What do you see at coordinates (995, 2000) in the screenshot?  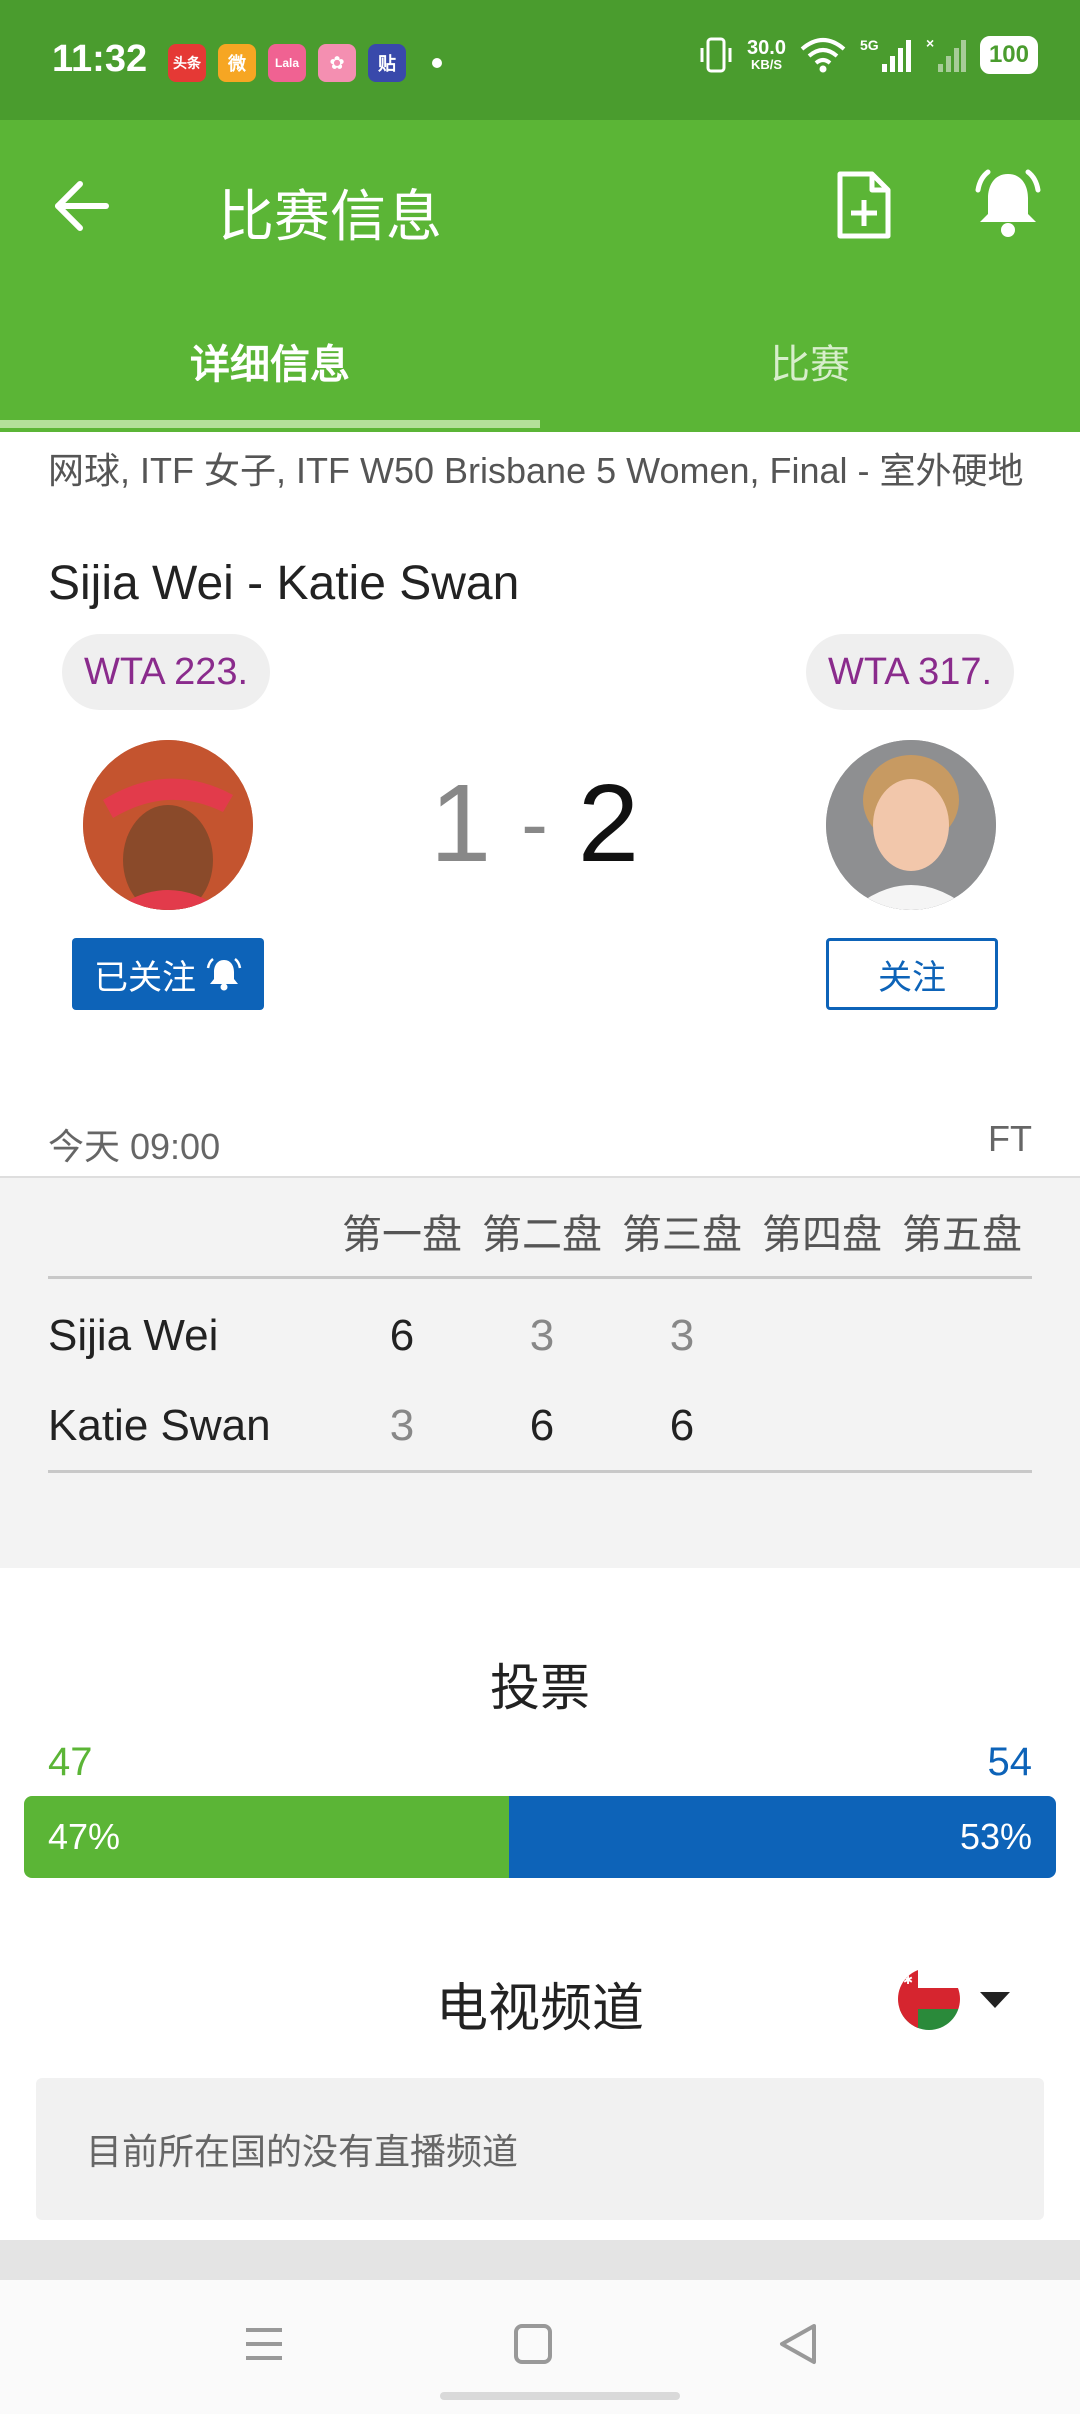 I see `chevron-down-icon` at bounding box center [995, 2000].